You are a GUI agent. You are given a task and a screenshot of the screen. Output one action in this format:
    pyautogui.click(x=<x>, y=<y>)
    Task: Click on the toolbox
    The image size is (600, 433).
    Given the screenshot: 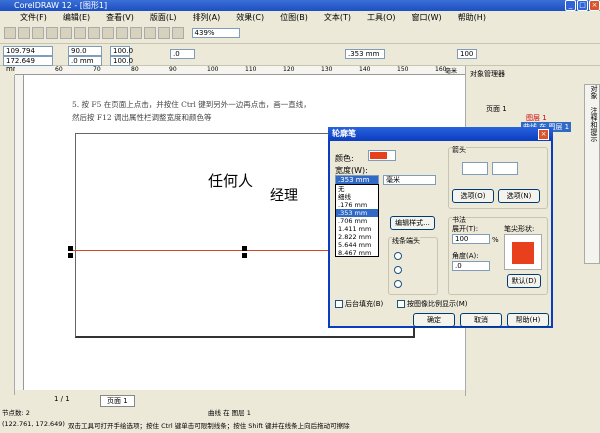 What is the action you would take?
    pyautogui.click(x=7, y=235)
    